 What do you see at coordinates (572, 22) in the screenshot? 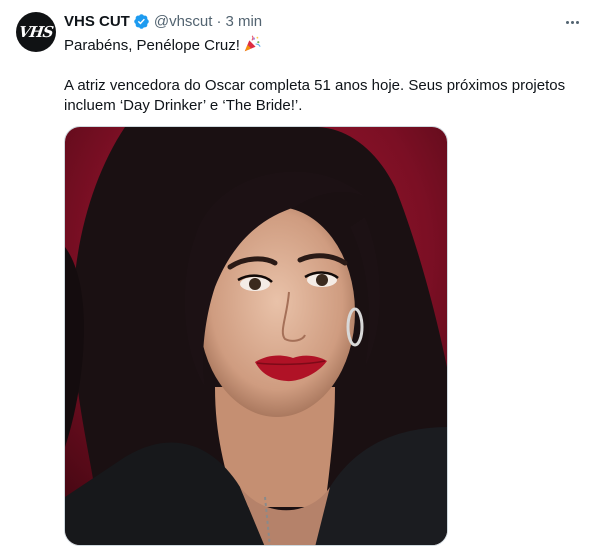
I see `more-options-icon` at bounding box center [572, 22].